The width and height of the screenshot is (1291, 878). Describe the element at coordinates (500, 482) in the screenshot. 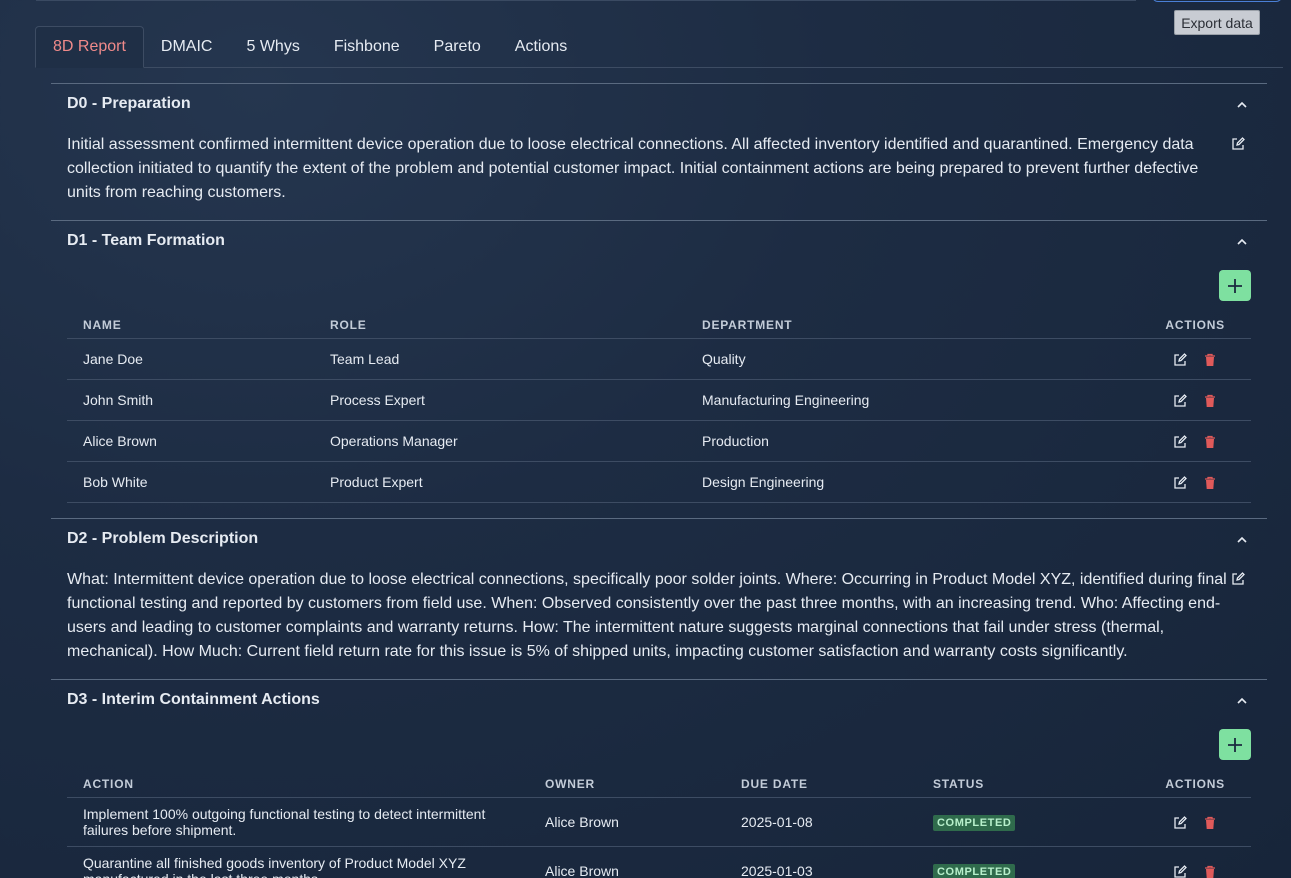

I see `member-role: Product Expert` at that location.